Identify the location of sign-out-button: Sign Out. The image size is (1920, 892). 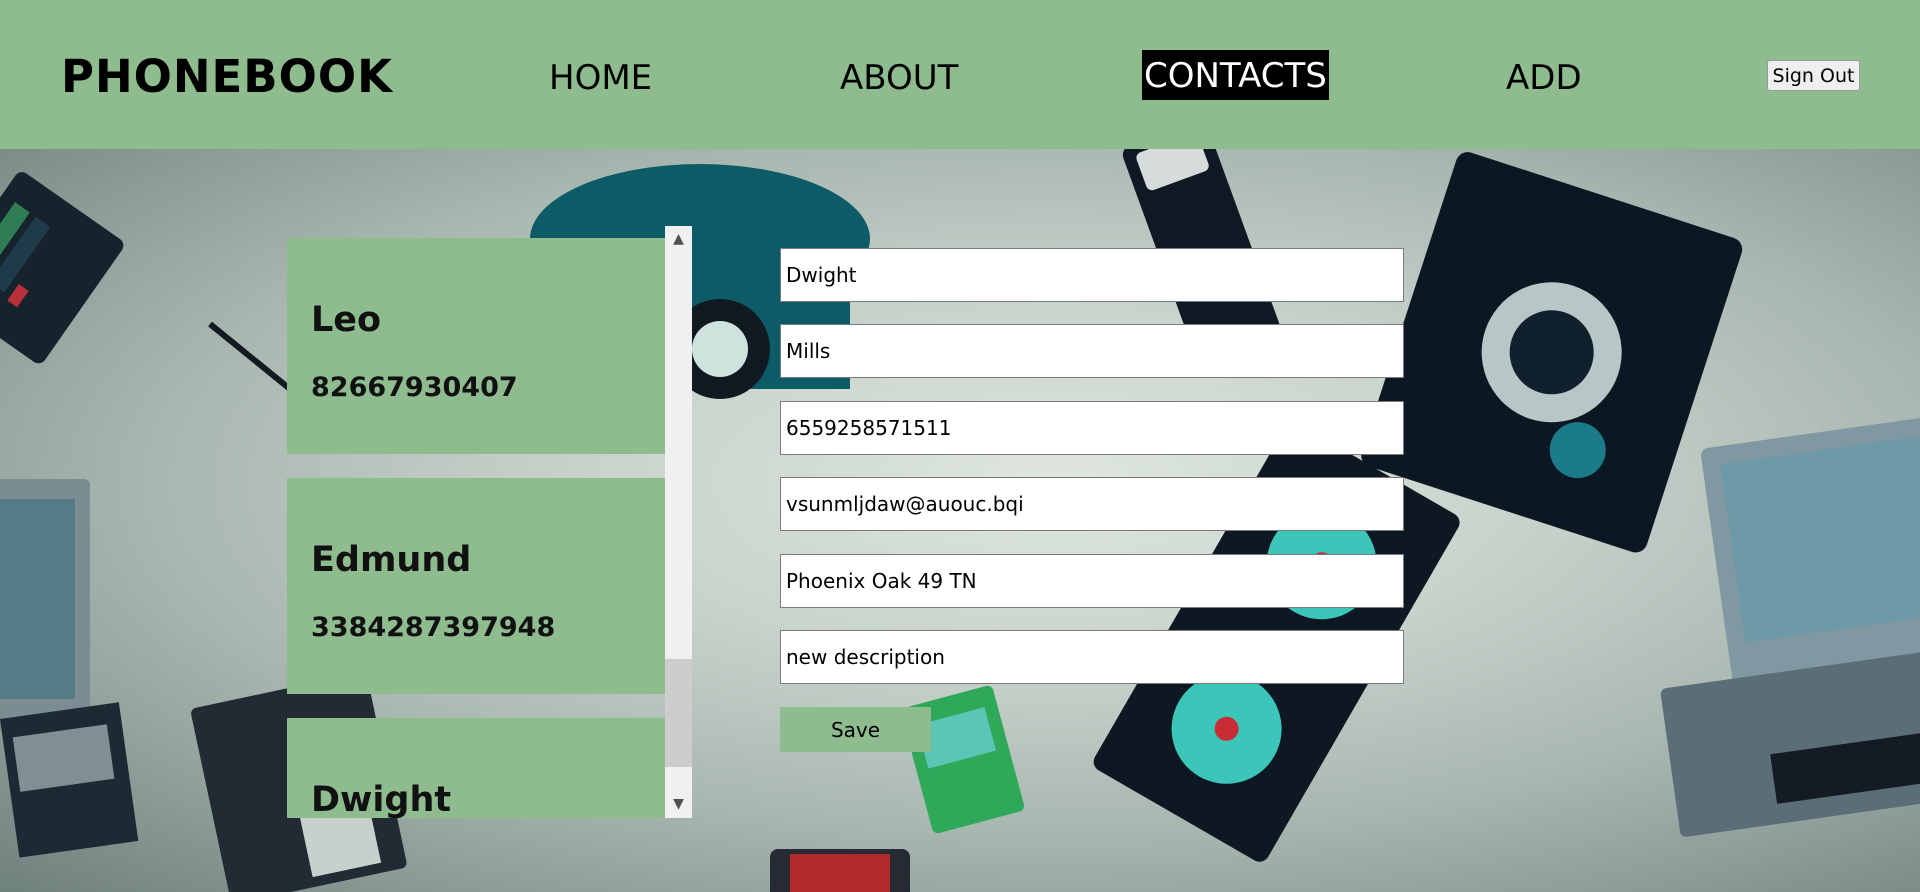
(1813, 75).